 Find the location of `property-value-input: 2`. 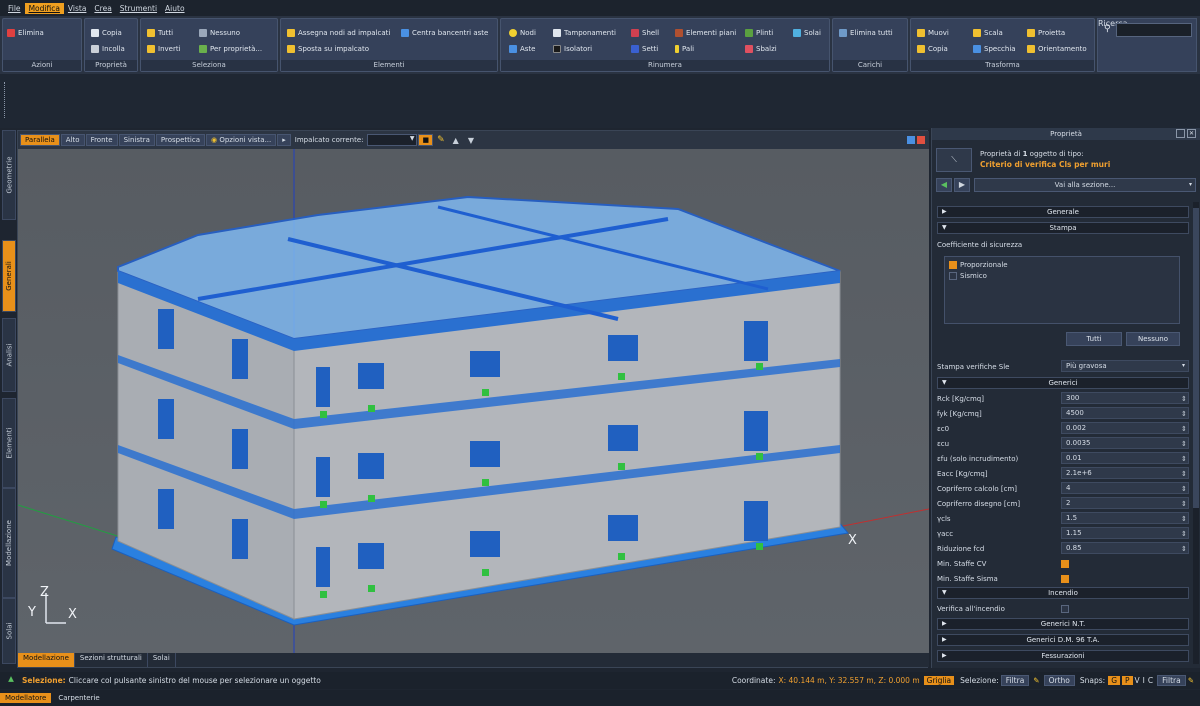

property-value-input: 2 is located at coordinates (1125, 503).